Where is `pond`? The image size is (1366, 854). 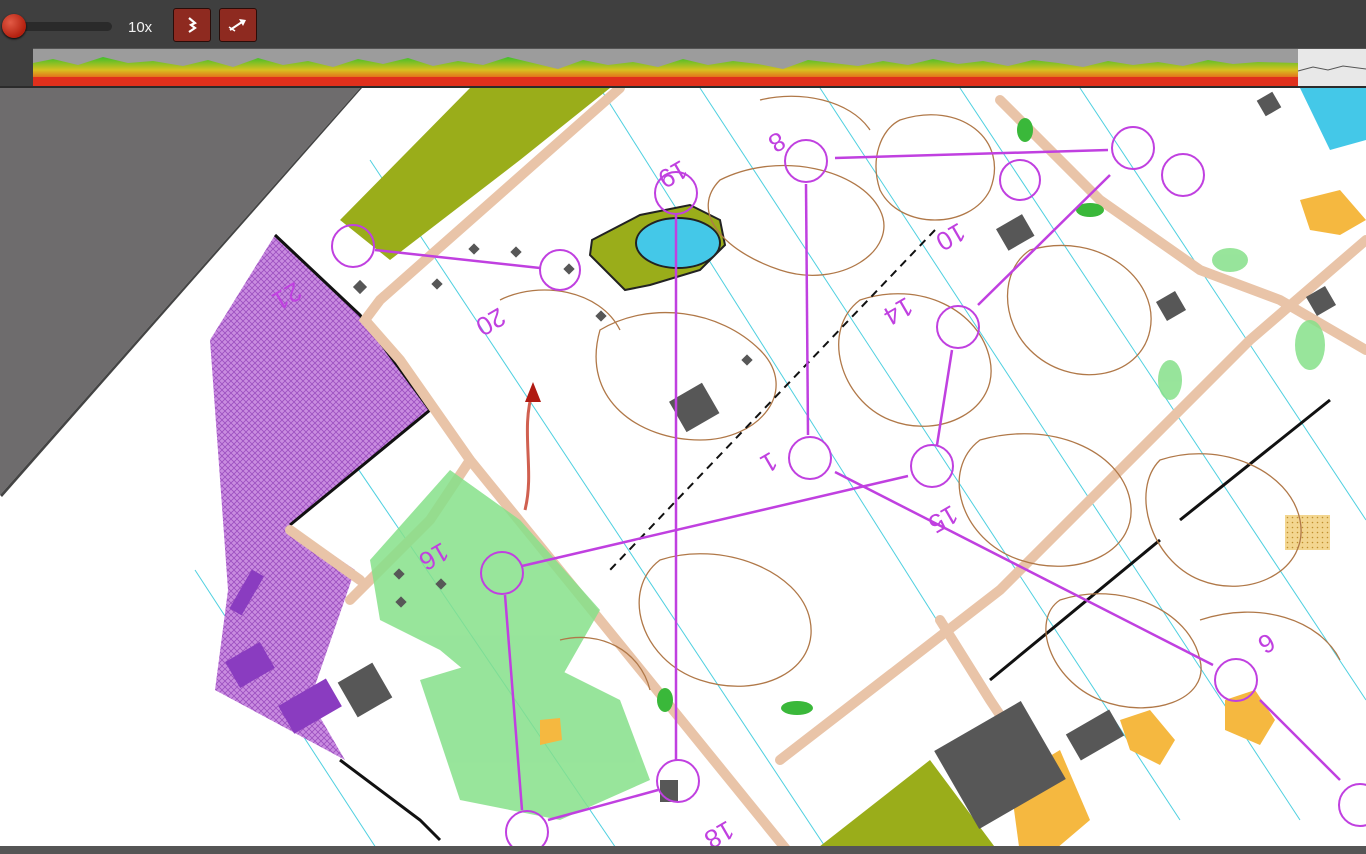 pond is located at coordinates (678, 243).